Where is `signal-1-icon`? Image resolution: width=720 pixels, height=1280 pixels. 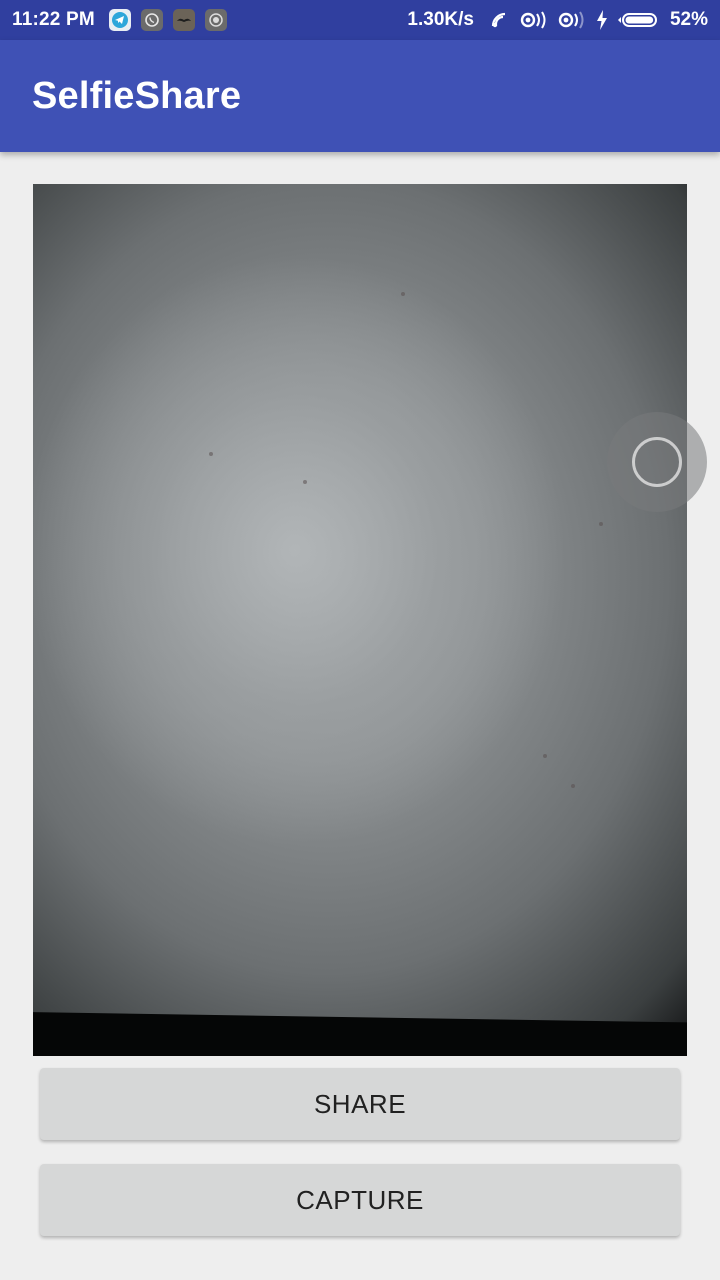
signal-1-icon is located at coordinates (535, 20).